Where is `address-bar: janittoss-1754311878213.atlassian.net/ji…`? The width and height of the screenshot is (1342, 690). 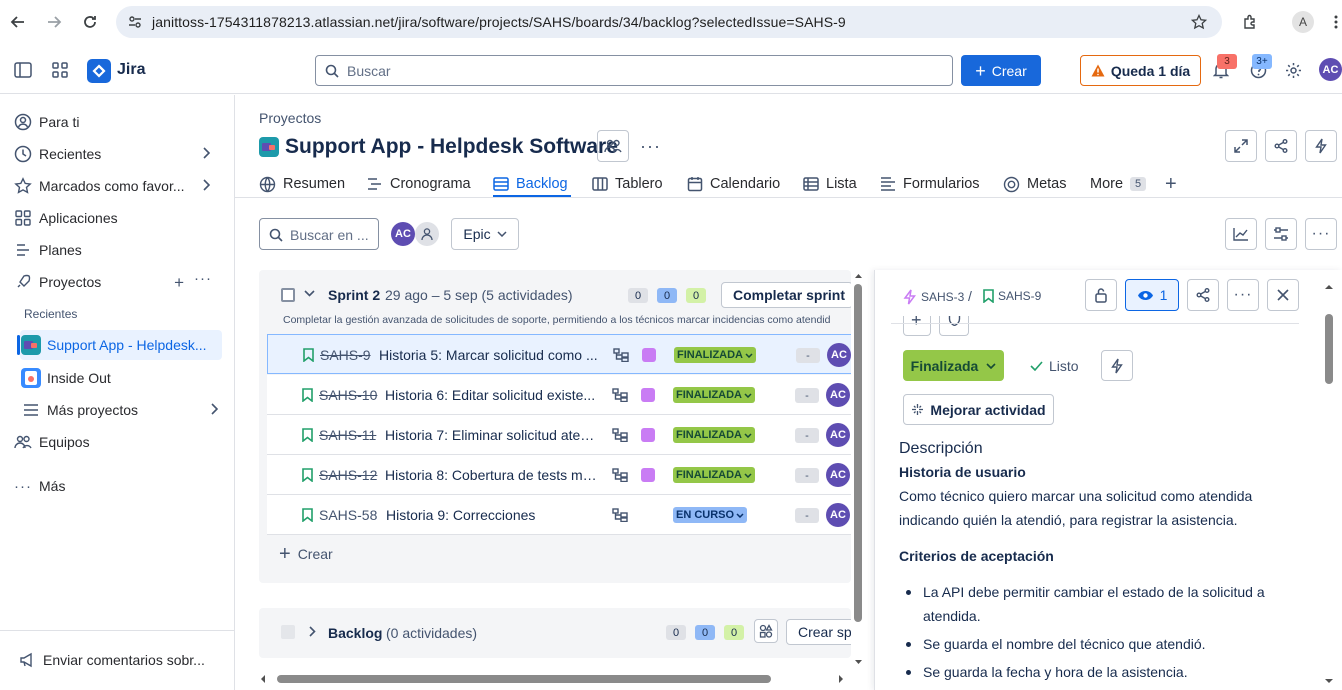
address-bar: janittoss-1754311878213.atlassian.net/ji… is located at coordinates (669, 22).